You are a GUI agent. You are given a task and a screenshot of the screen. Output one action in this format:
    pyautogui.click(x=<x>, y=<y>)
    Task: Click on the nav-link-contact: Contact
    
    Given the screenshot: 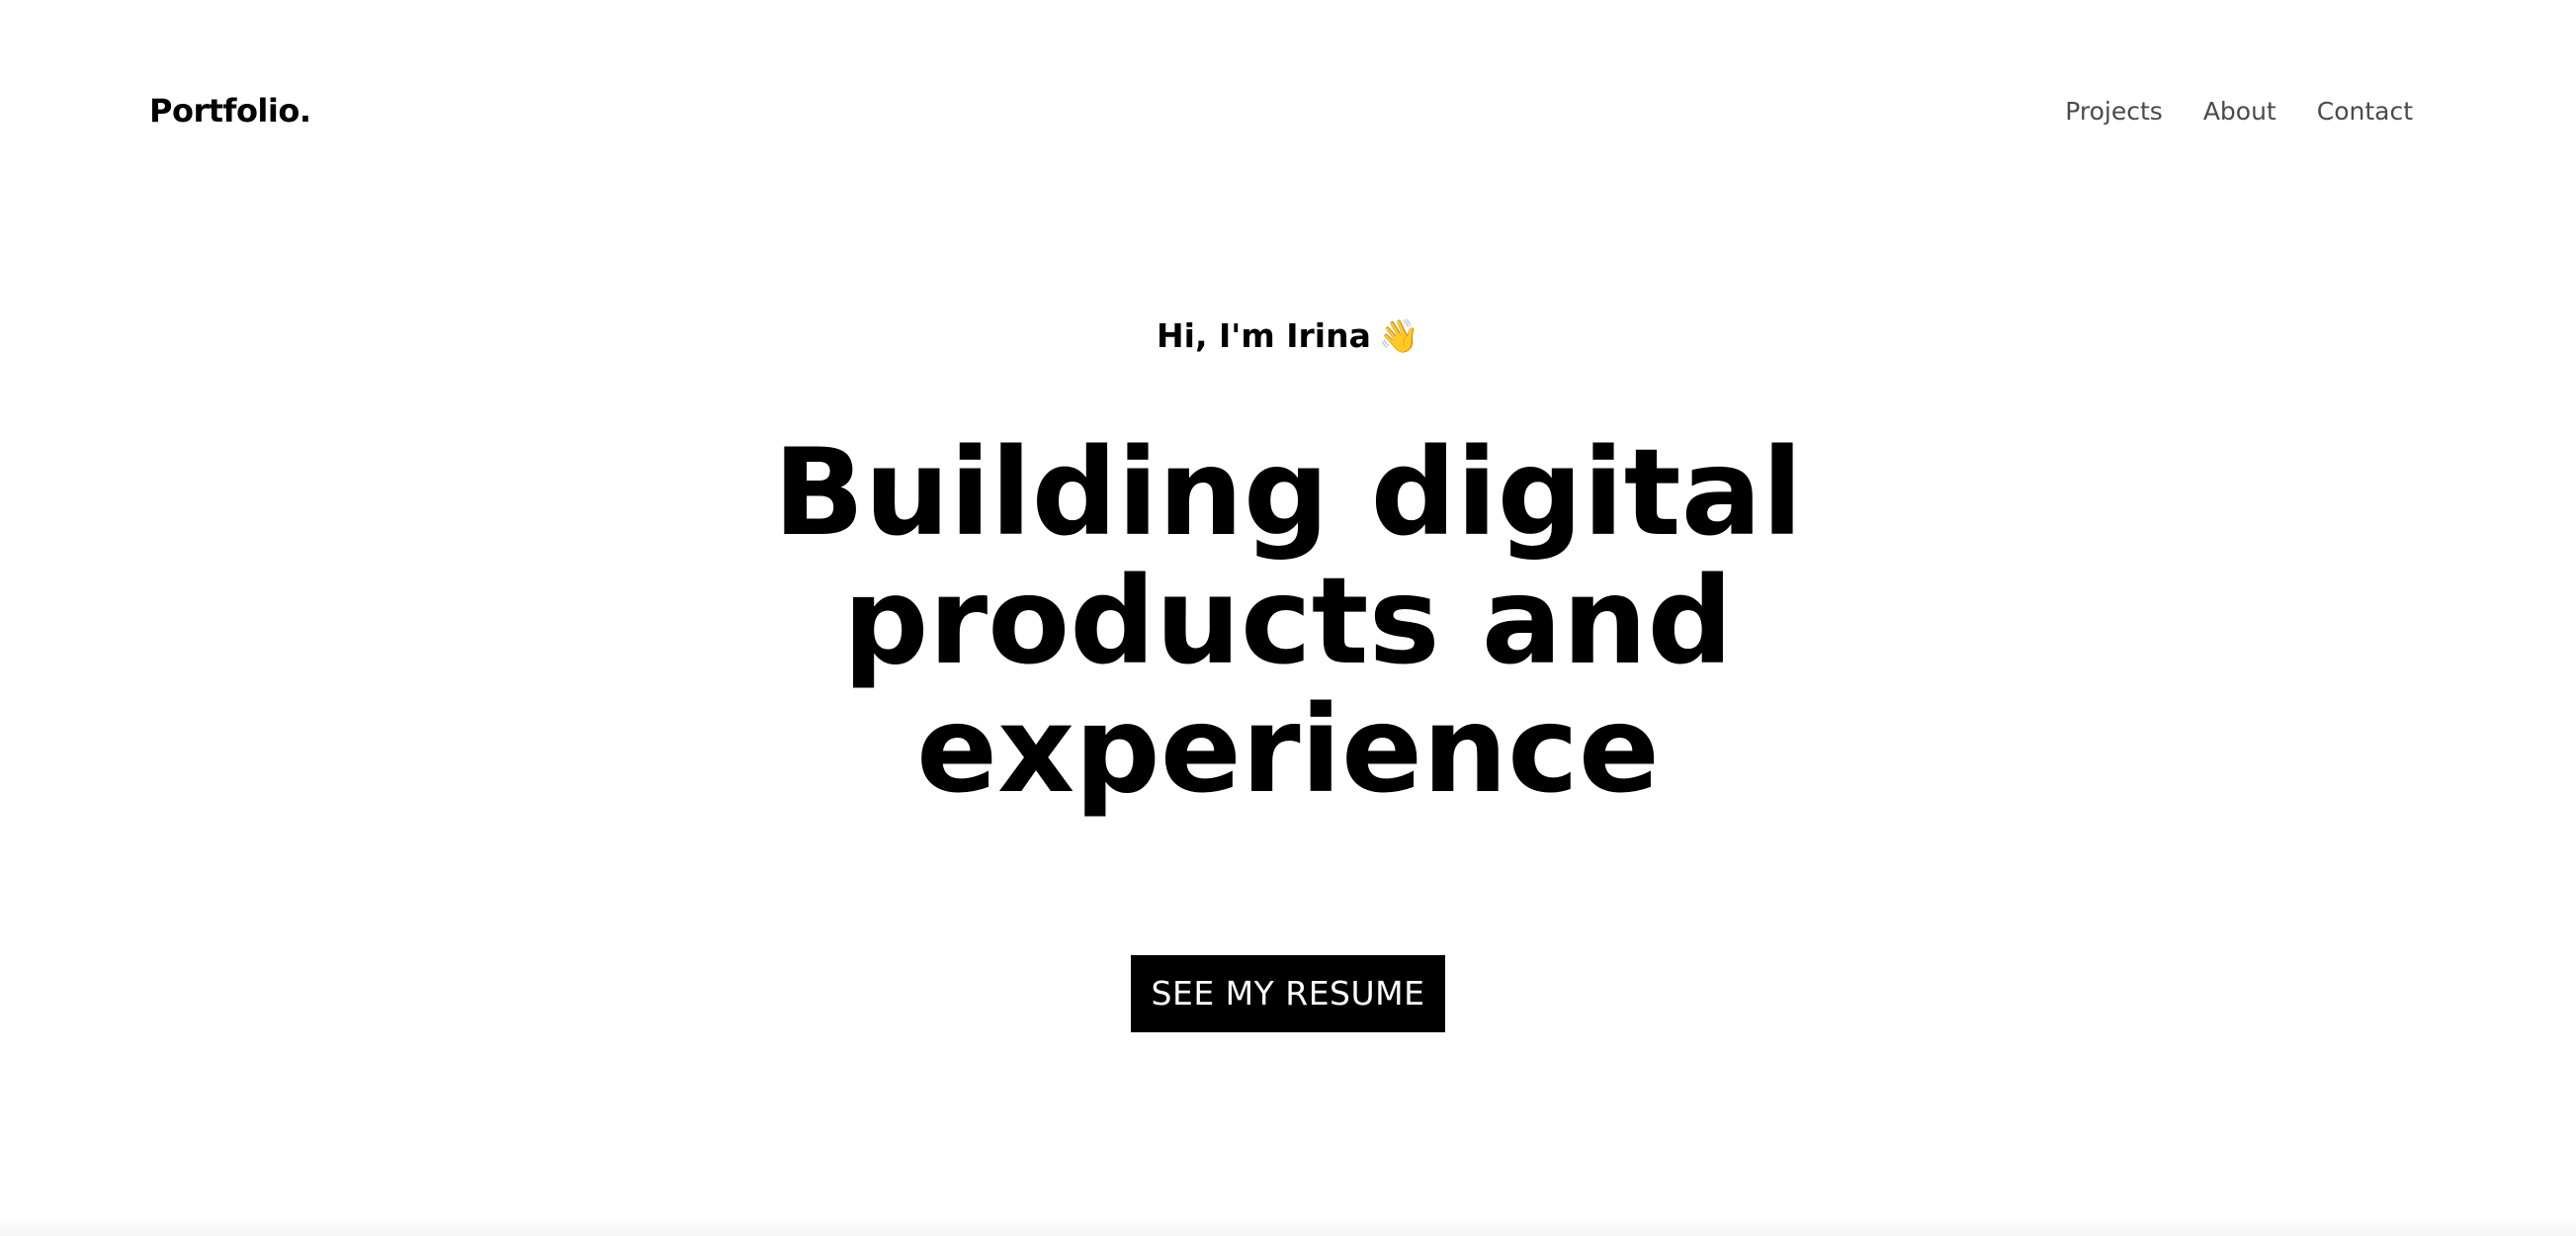 What is the action you would take?
    pyautogui.click(x=2365, y=112)
    